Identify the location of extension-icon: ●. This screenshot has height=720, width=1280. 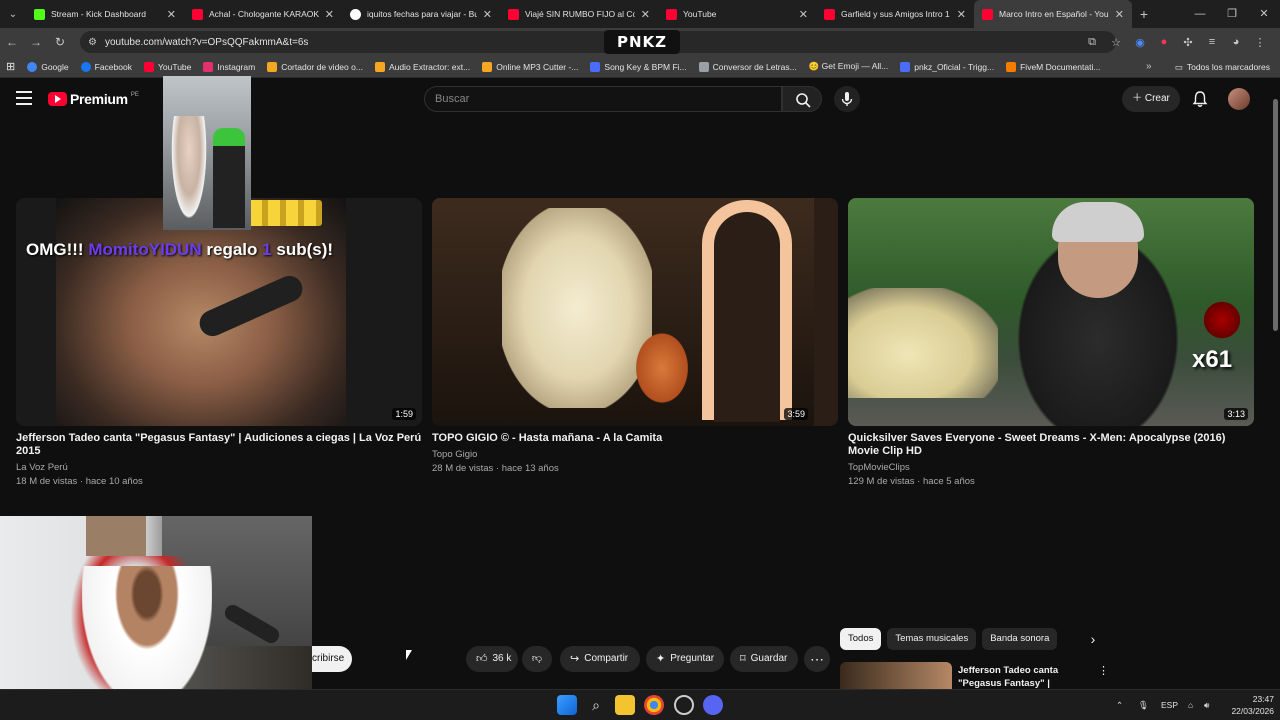
(1164, 42).